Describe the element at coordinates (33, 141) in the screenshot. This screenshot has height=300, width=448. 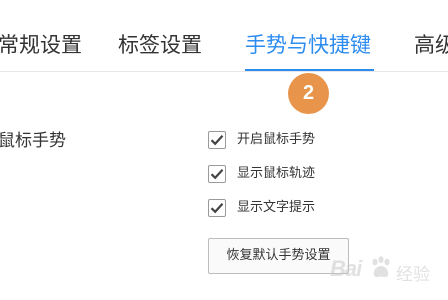
I see `mouse-gesture-section-label: 鼠标手势` at that location.